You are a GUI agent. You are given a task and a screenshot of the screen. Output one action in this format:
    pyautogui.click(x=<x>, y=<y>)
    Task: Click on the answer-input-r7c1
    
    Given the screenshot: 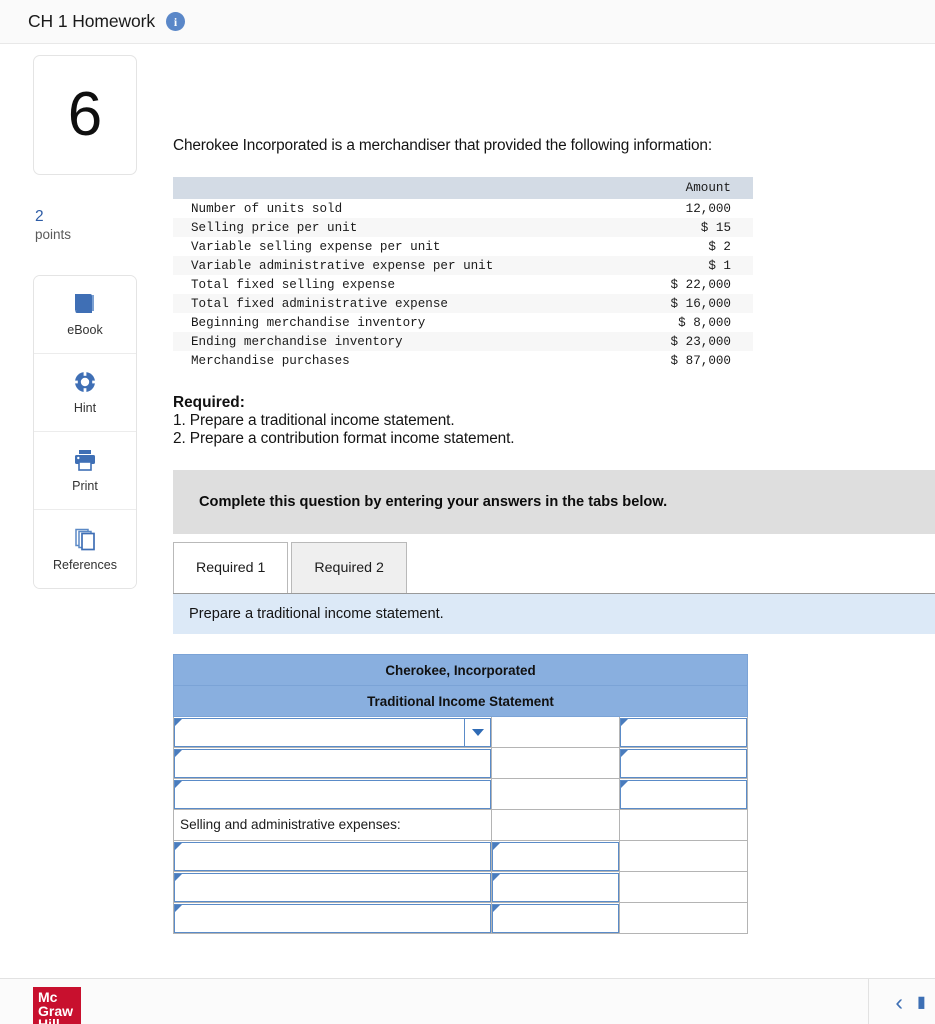 What is the action you would take?
    pyautogui.click(x=332, y=918)
    